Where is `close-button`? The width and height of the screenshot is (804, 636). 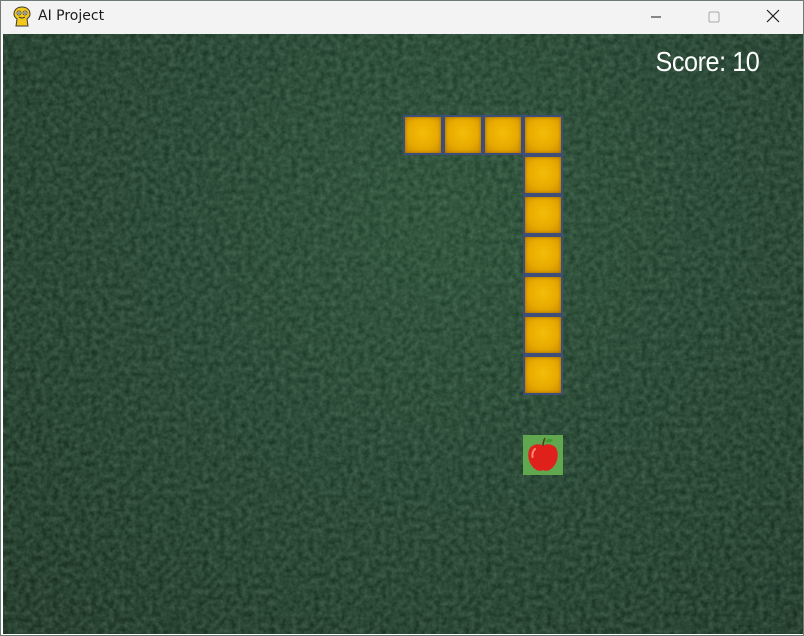 close-button is located at coordinates (773, 17).